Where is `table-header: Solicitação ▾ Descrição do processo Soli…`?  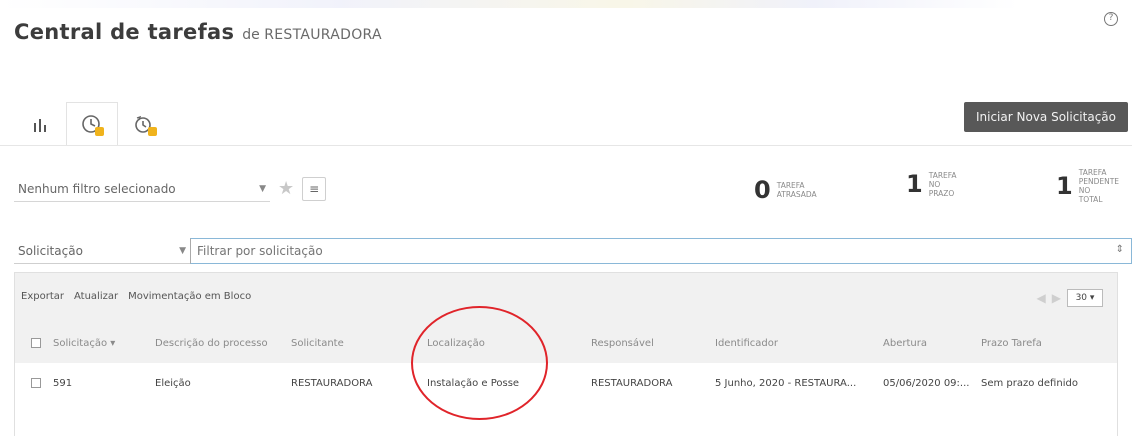 table-header: Solicitação ▾ Descrição do processo Soli… is located at coordinates (566, 343).